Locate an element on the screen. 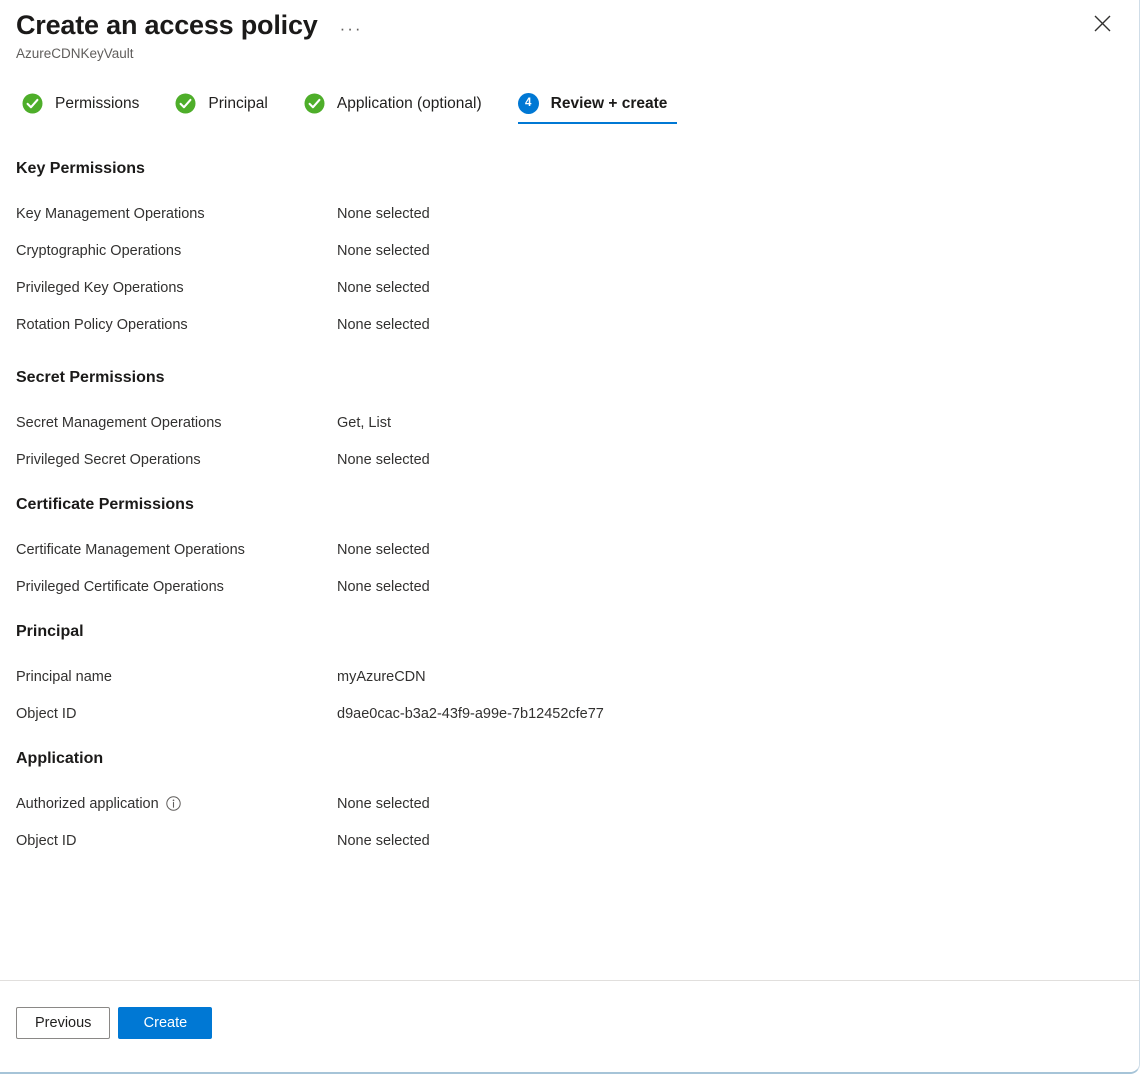 This screenshot has width=1140, height=1074. row-value: myAzureCDN is located at coordinates (381, 676).